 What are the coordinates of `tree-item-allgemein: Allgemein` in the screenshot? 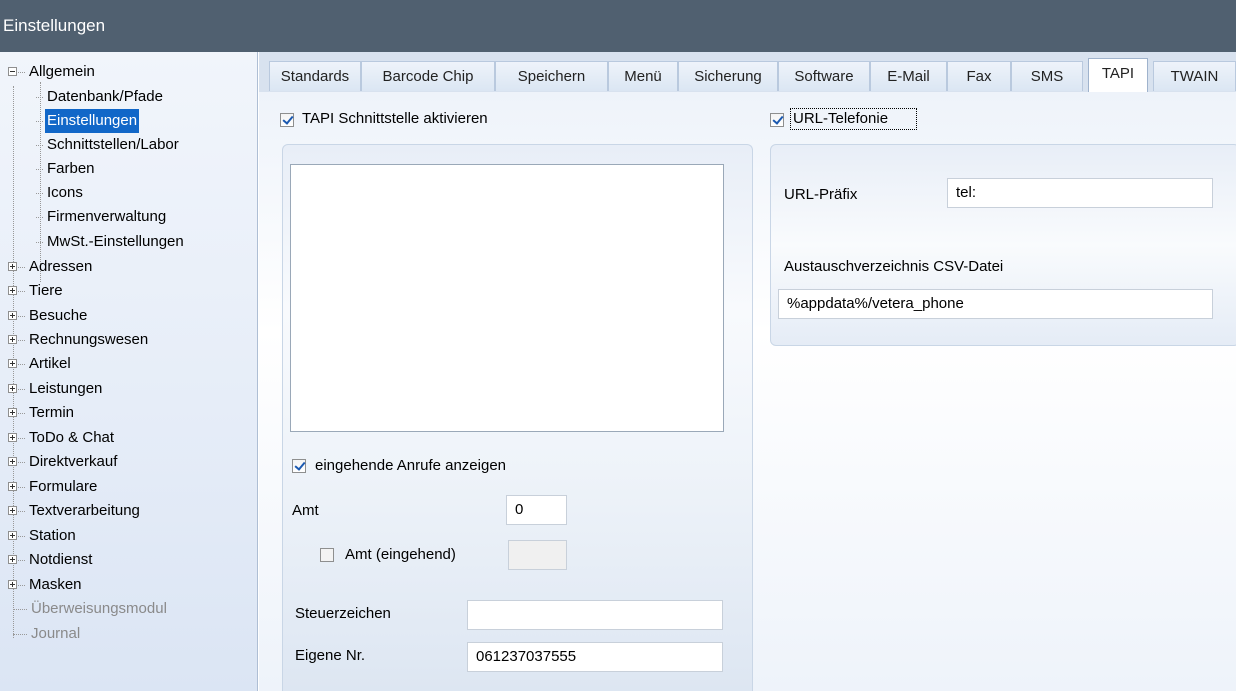 It's located at (52, 72).